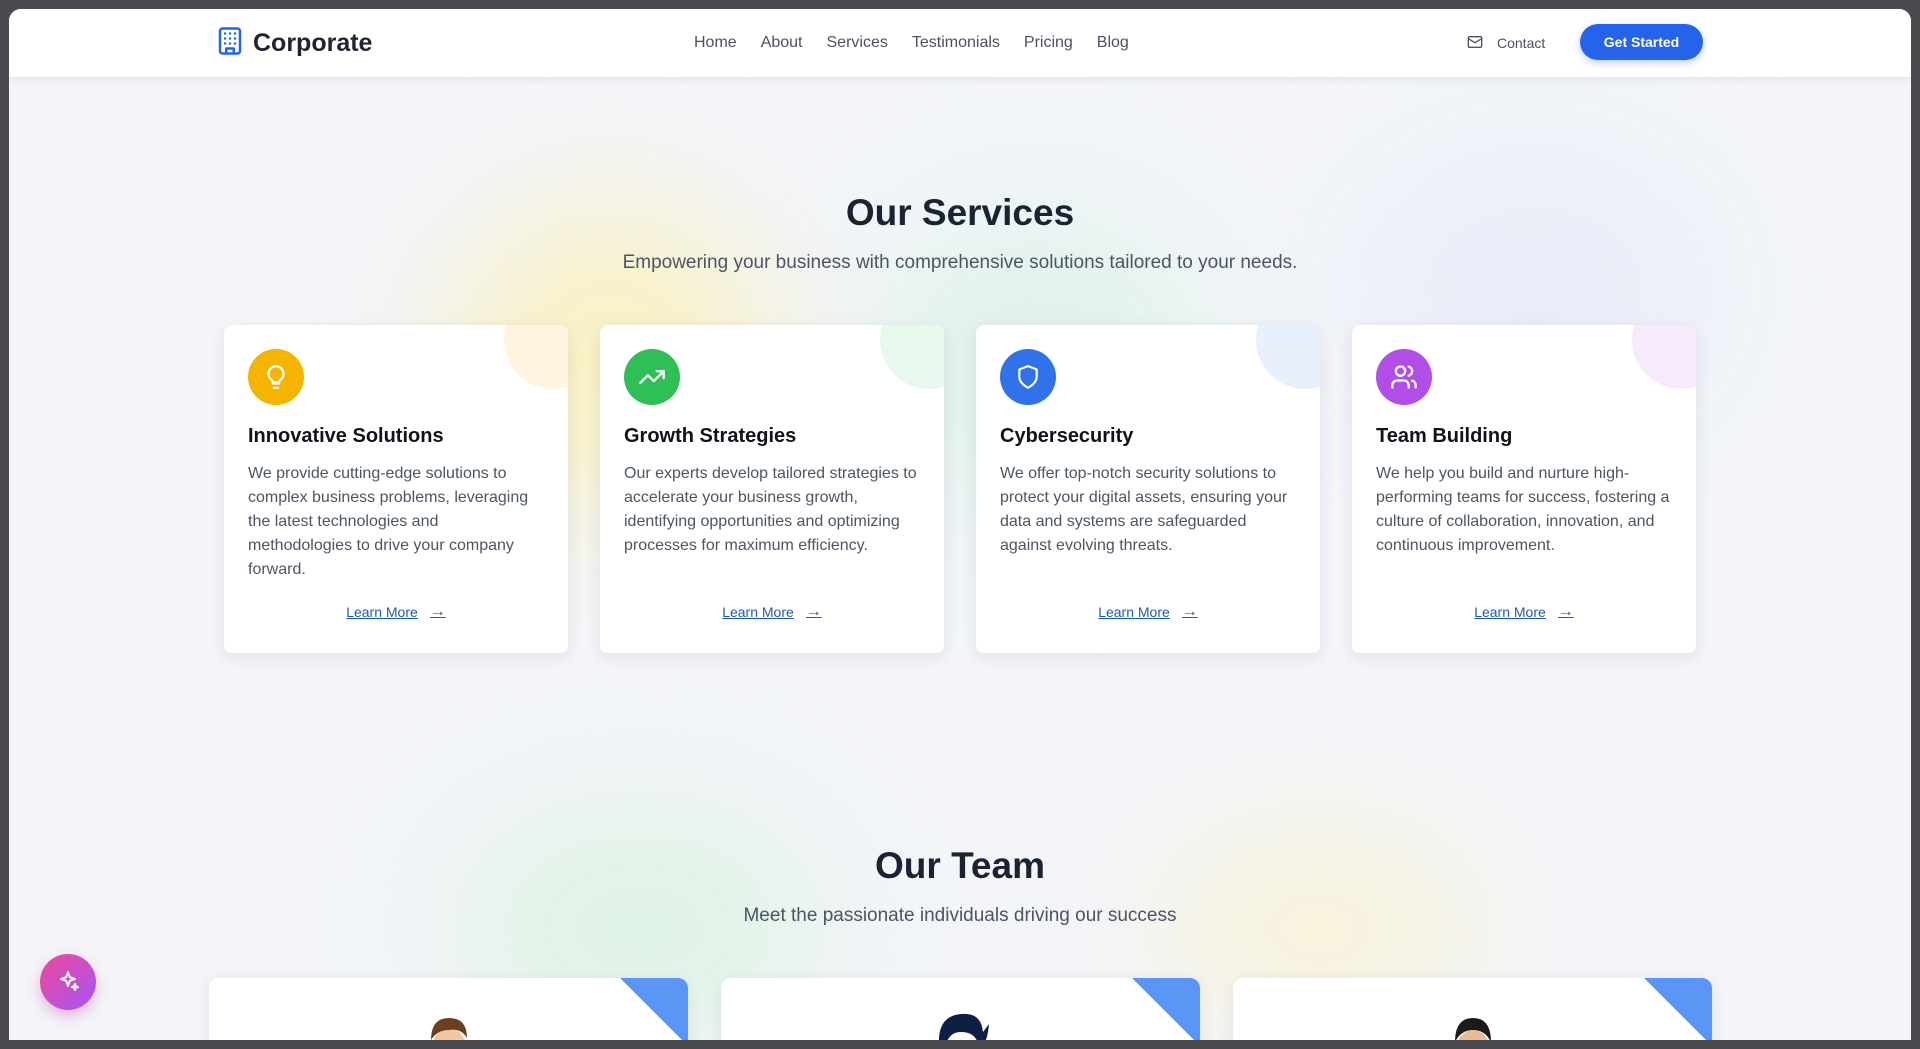 The width and height of the screenshot is (1920, 1049). What do you see at coordinates (1028, 377) in the screenshot?
I see `shield-icon` at bounding box center [1028, 377].